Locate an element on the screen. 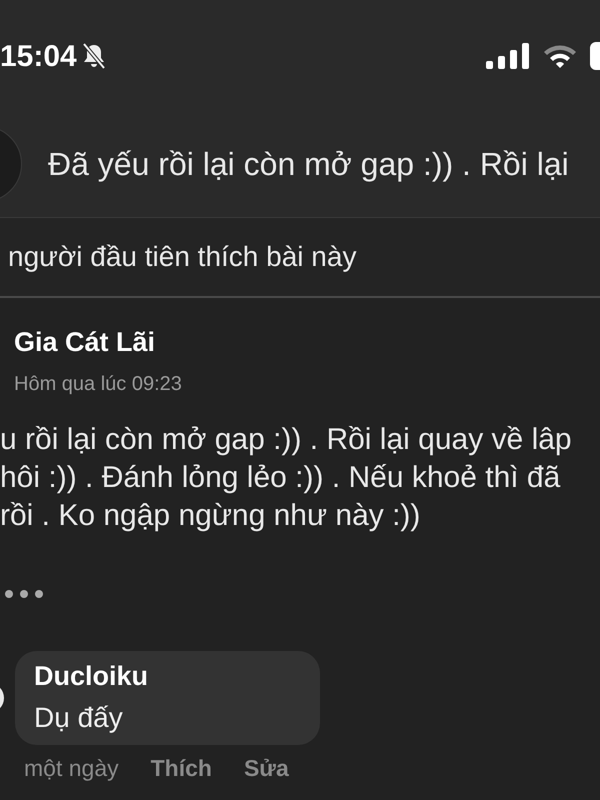 The height and width of the screenshot is (800, 600). post-preview-text: Đã yếu rồi lại còn mở gap :)) . Rồi lại is located at coordinates (308, 164).